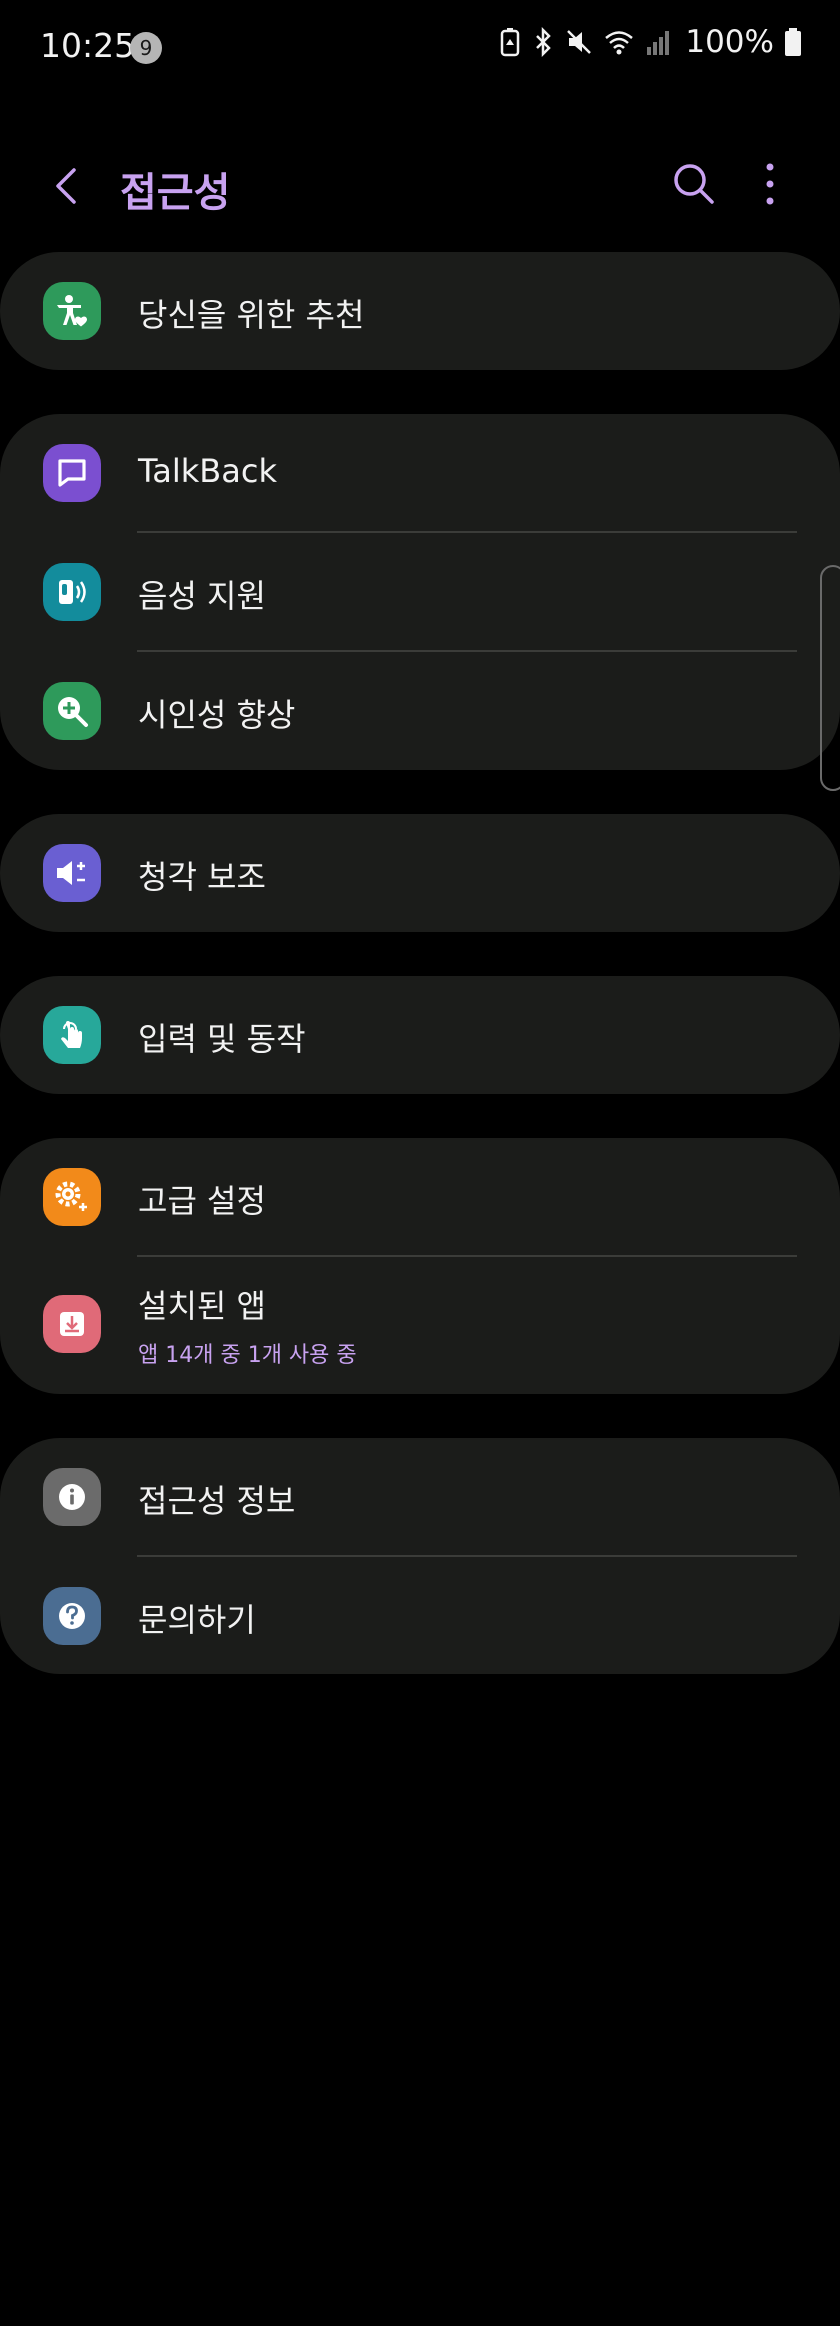 This screenshot has height=2326, width=840. What do you see at coordinates (420, 1197) in the screenshot?
I see `menu-item-advanced-settings: 고급 설정` at bounding box center [420, 1197].